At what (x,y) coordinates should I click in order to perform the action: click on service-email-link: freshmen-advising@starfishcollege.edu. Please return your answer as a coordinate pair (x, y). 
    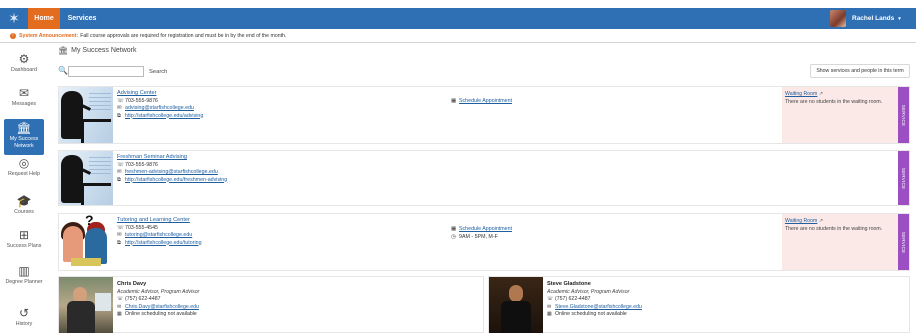
    Looking at the image, I should click on (171, 173).